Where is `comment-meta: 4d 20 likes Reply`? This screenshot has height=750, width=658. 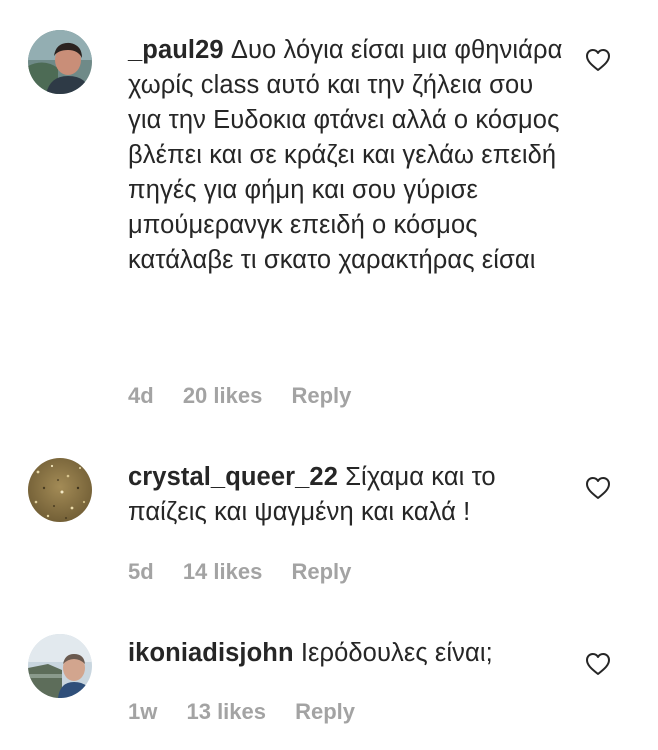 comment-meta: 4d 20 likes Reply is located at coordinates (251, 396).